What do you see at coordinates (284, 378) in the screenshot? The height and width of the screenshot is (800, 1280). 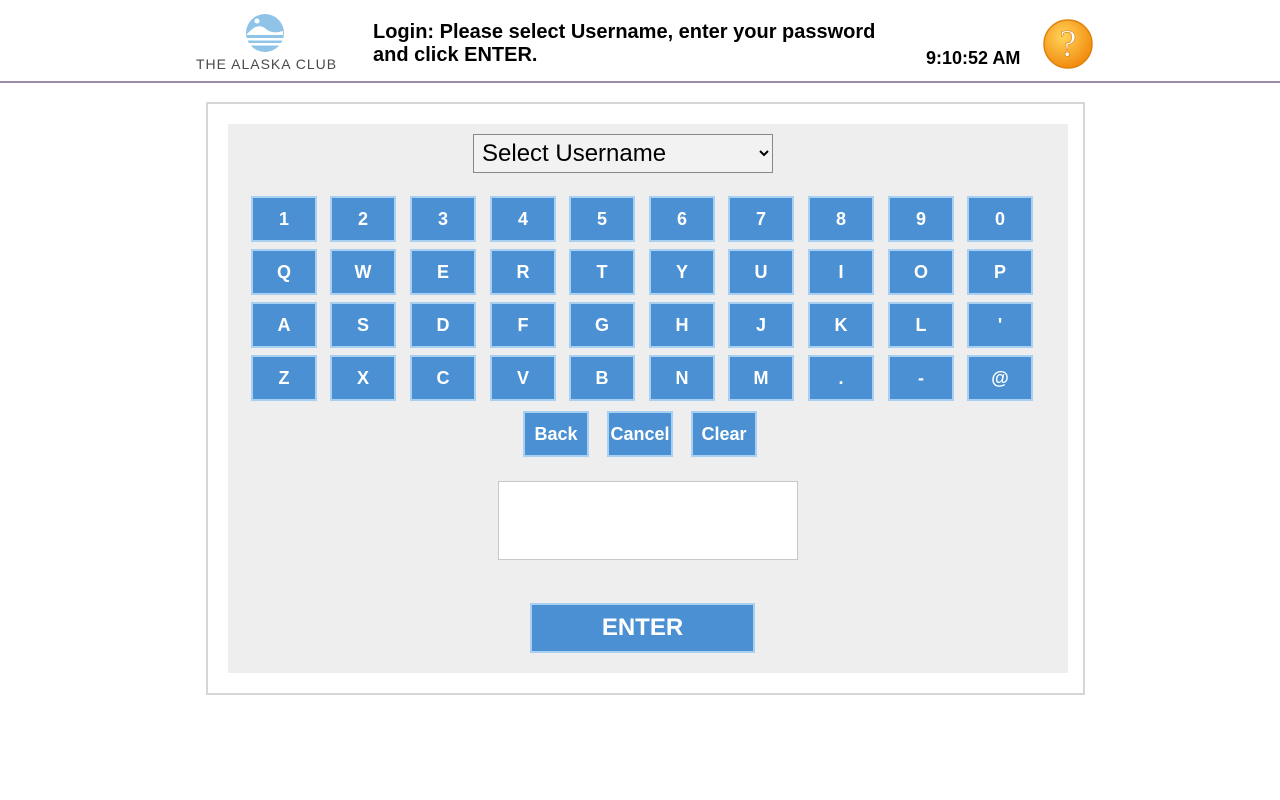 I see `key-button: Z` at bounding box center [284, 378].